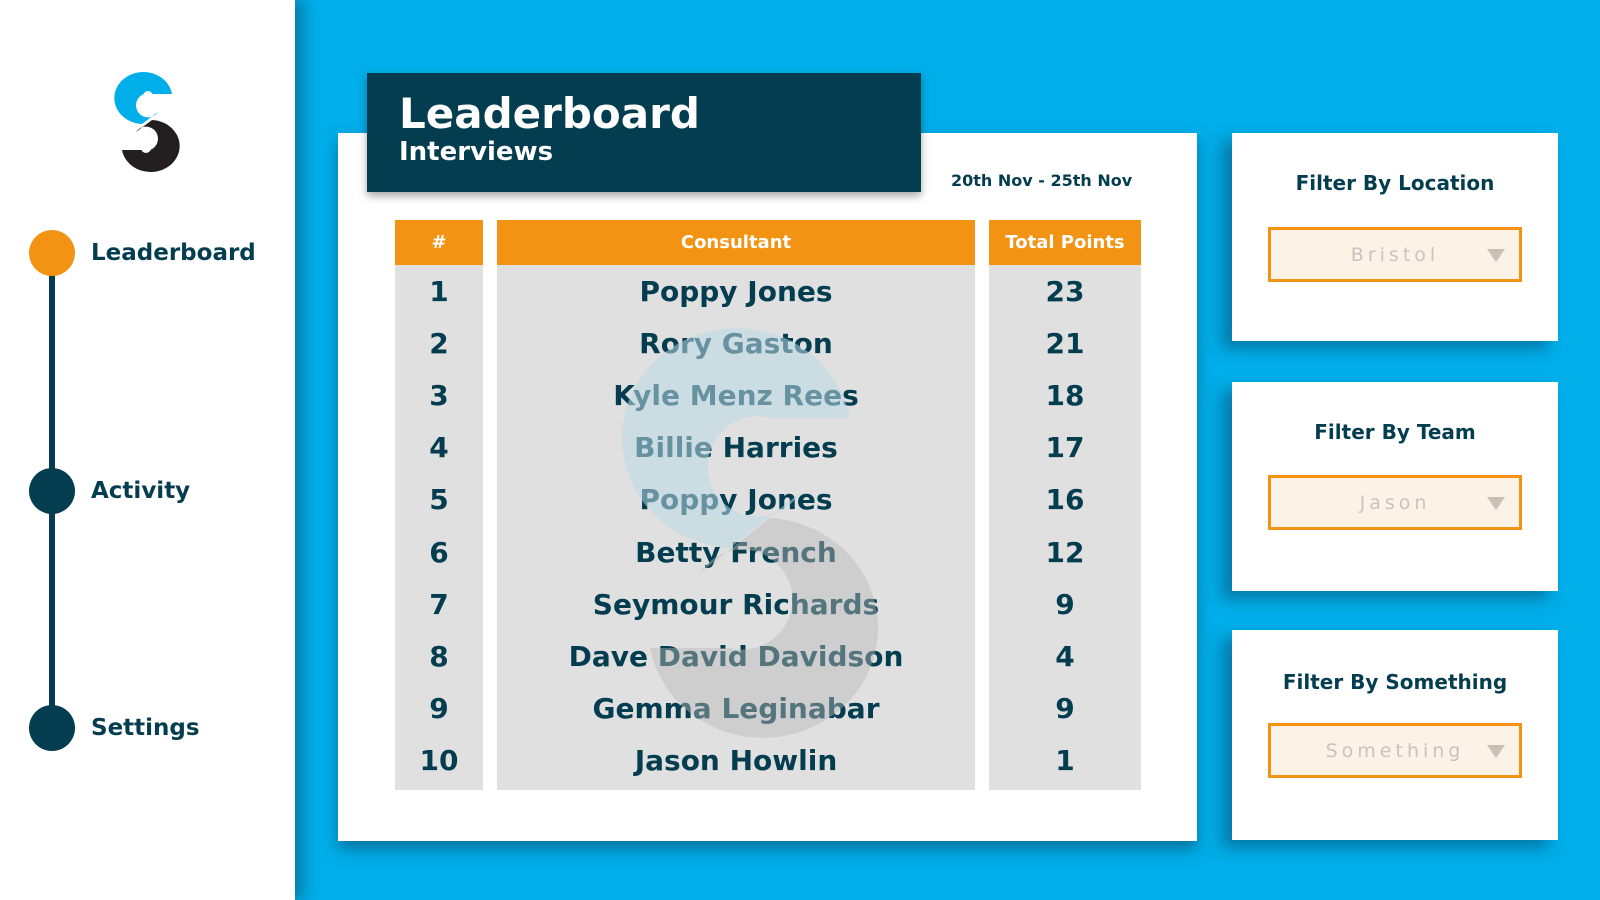  I want to click on select-value: Jason, so click(1395, 502).